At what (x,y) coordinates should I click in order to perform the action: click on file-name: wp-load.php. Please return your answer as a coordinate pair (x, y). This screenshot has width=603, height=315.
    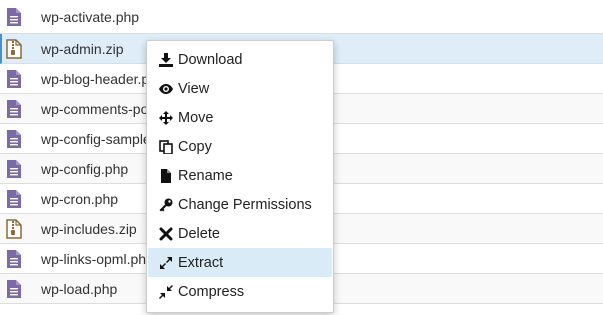
    Looking at the image, I should click on (79, 288).